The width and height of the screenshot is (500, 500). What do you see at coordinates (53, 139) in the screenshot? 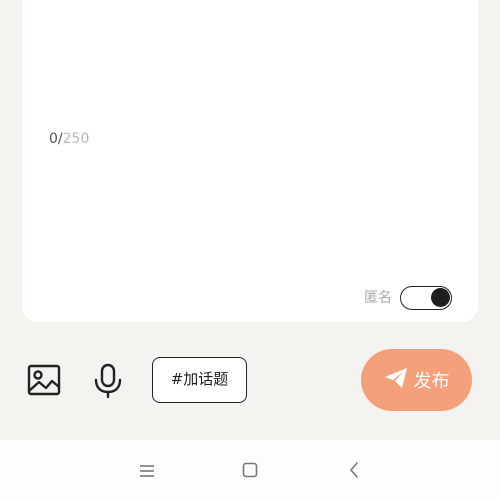
I see `char-count: 0` at bounding box center [53, 139].